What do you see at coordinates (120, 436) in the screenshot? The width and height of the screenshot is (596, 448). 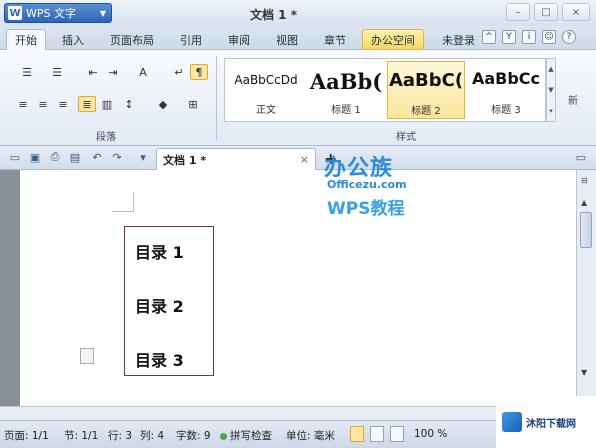 I see `status-row: 行: 3` at bounding box center [120, 436].